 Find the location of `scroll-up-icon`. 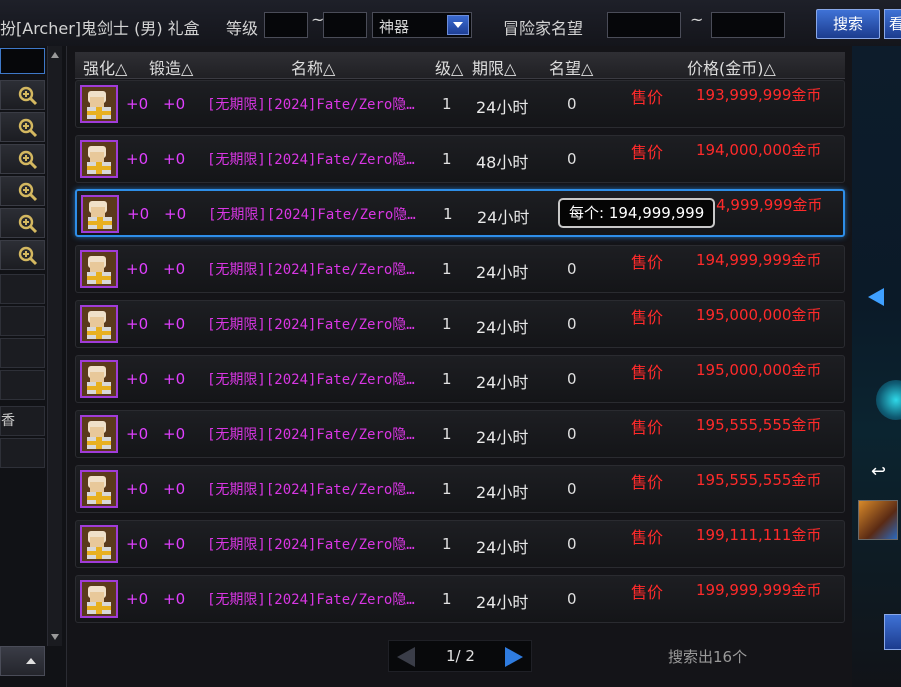

scroll-up-icon is located at coordinates (55, 55).